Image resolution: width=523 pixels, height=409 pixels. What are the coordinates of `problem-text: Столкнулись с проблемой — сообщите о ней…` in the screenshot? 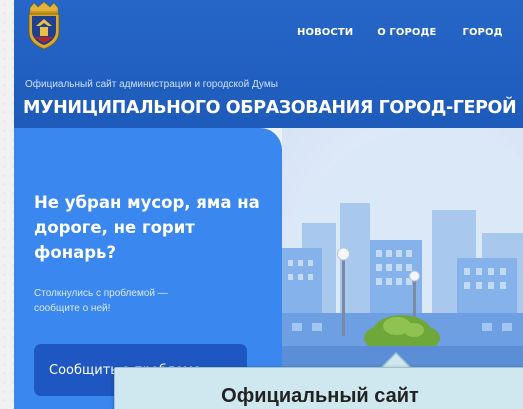 It's located at (101, 301).